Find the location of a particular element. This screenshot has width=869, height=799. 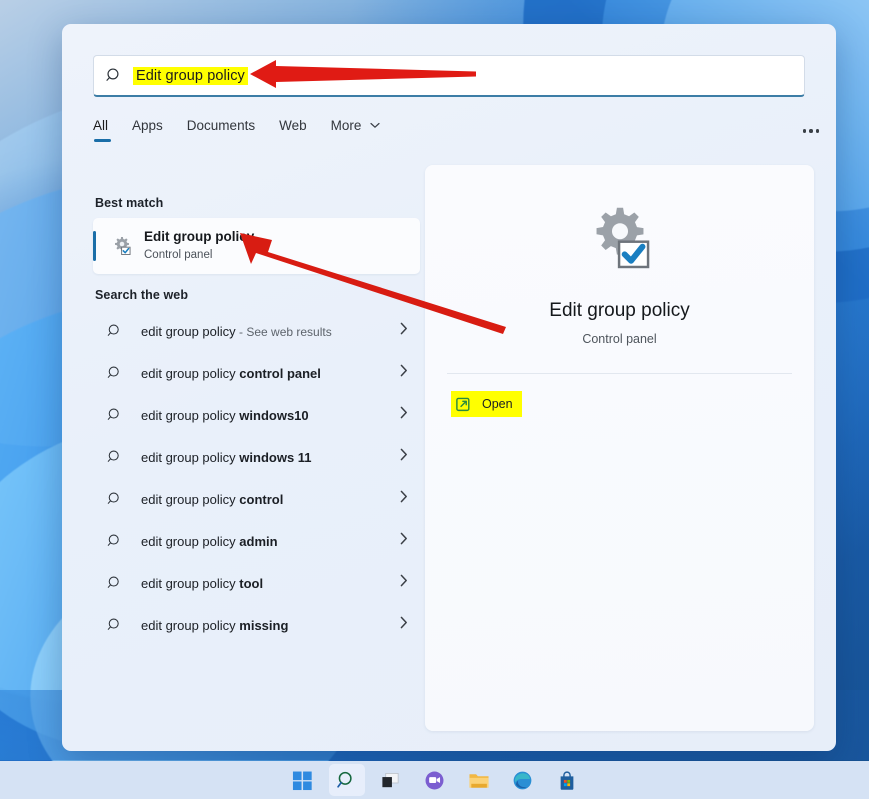

web-suggestion-row: edit group policy windows 11 is located at coordinates (256, 457).